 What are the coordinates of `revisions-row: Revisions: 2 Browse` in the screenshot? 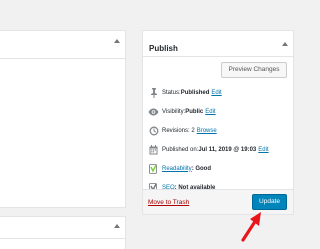 It's located at (220, 130).